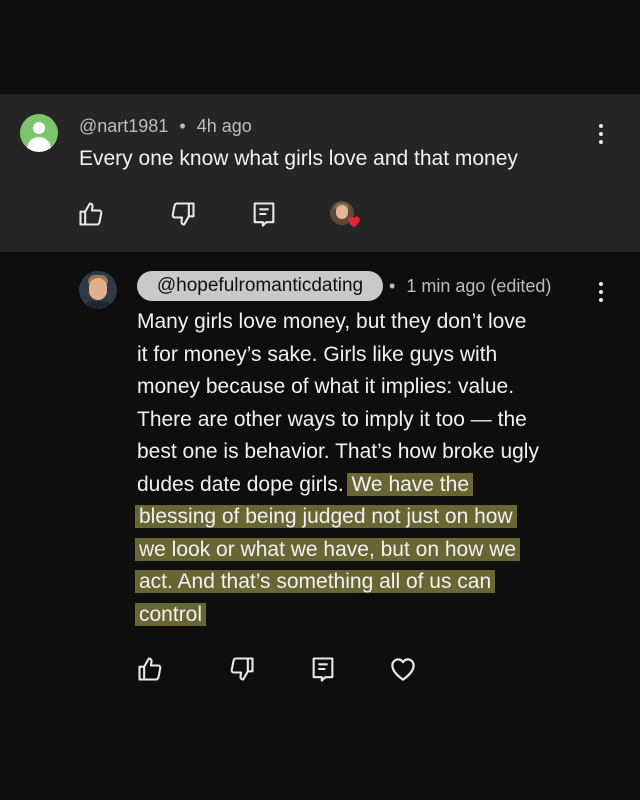  I want to click on parent-comment-meta: @nart1981 • 4h ago, so click(165, 126).